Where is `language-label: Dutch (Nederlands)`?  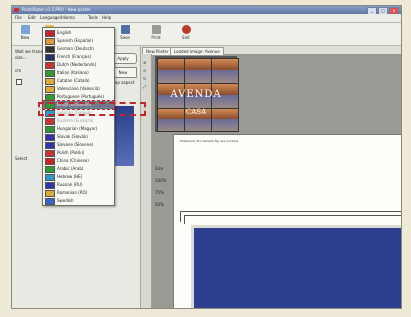
language-label: Dutch (Nederlands) is located at coordinates (77, 64).